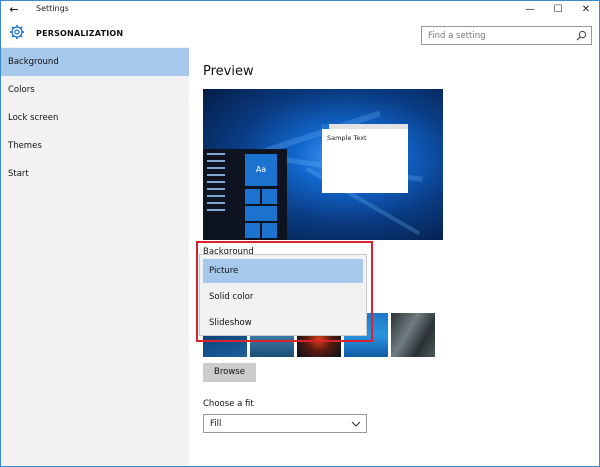 The height and width of the screenshot is (467, 600). Describe the element at coordinates (364, 158) in the screenshot. I see `preview-window: Sample Text` at that location.